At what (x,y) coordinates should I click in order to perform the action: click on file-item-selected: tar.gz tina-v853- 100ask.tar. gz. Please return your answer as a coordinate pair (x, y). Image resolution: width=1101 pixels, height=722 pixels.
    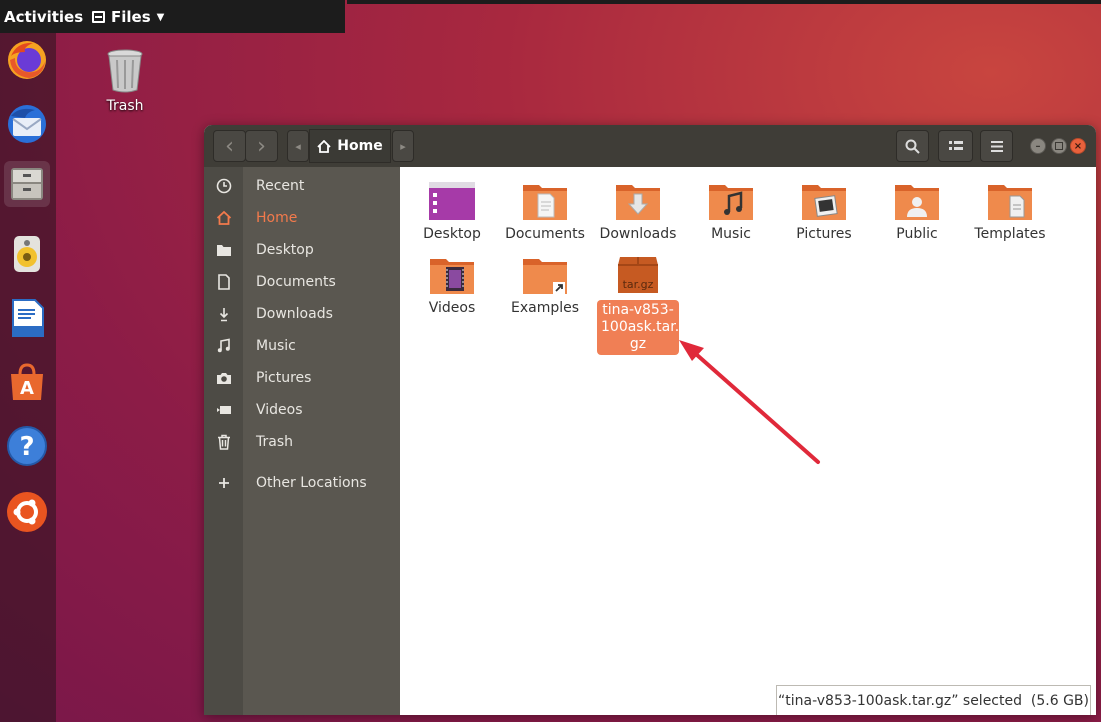
    Looking at the image, I should click on (638, 305).